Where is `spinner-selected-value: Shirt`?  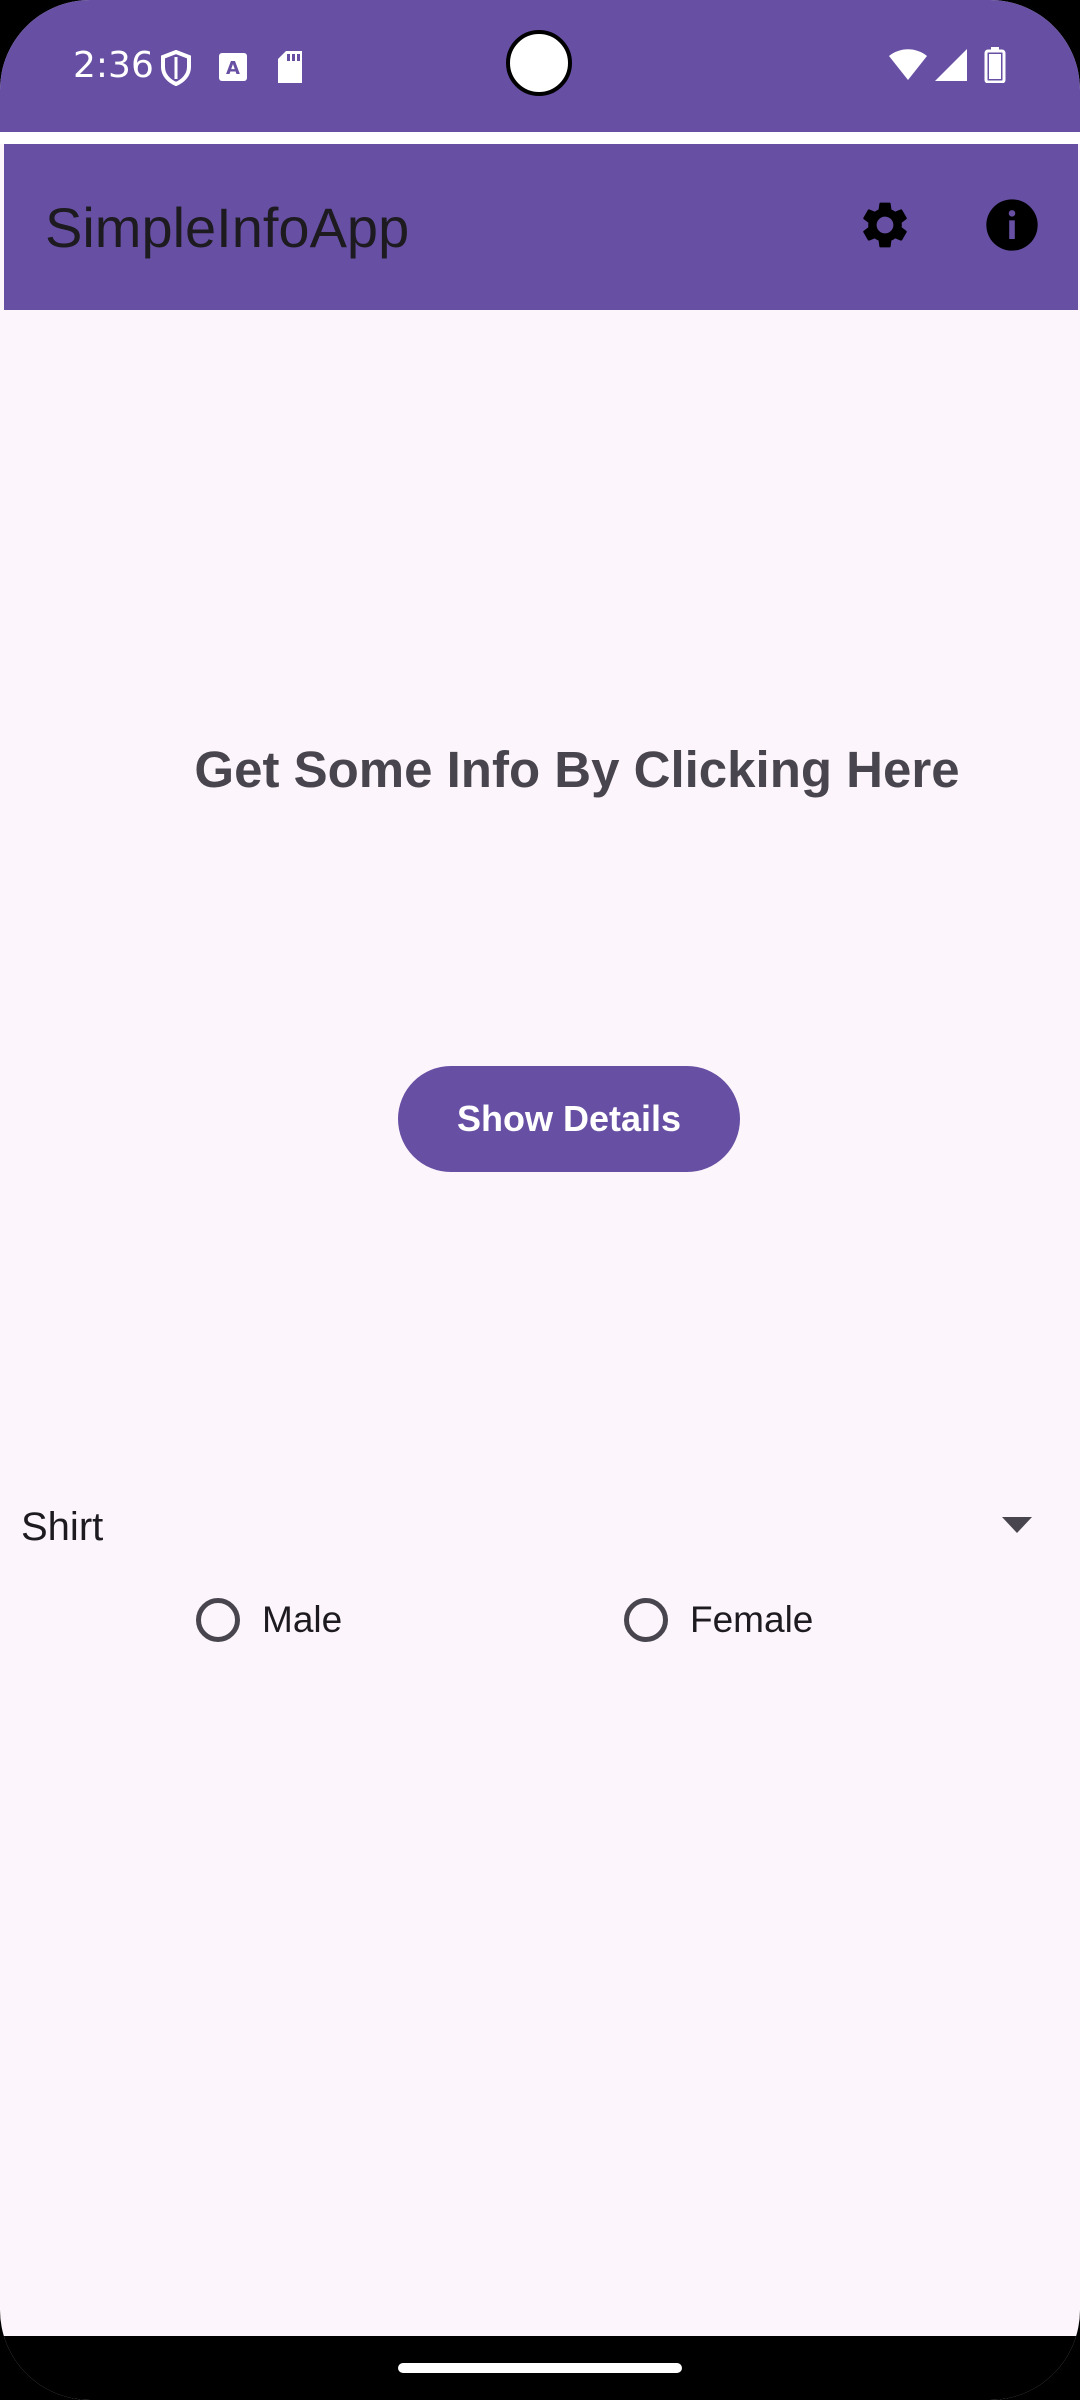
spinner-selected-value: Shirt is located at coordinates (62, 1527).